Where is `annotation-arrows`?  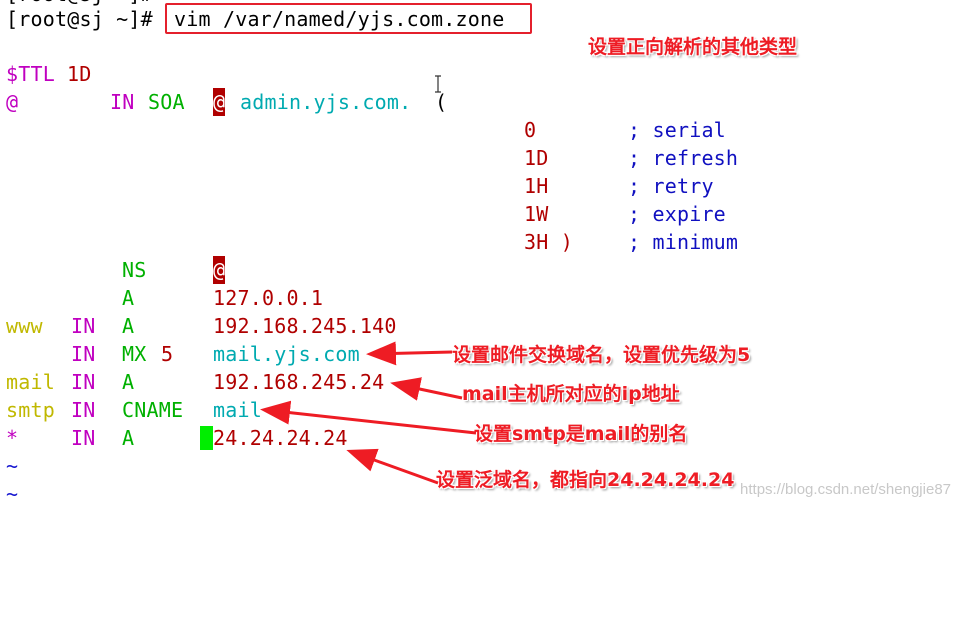 annotation-arrows is located at coordinates (368, 413).